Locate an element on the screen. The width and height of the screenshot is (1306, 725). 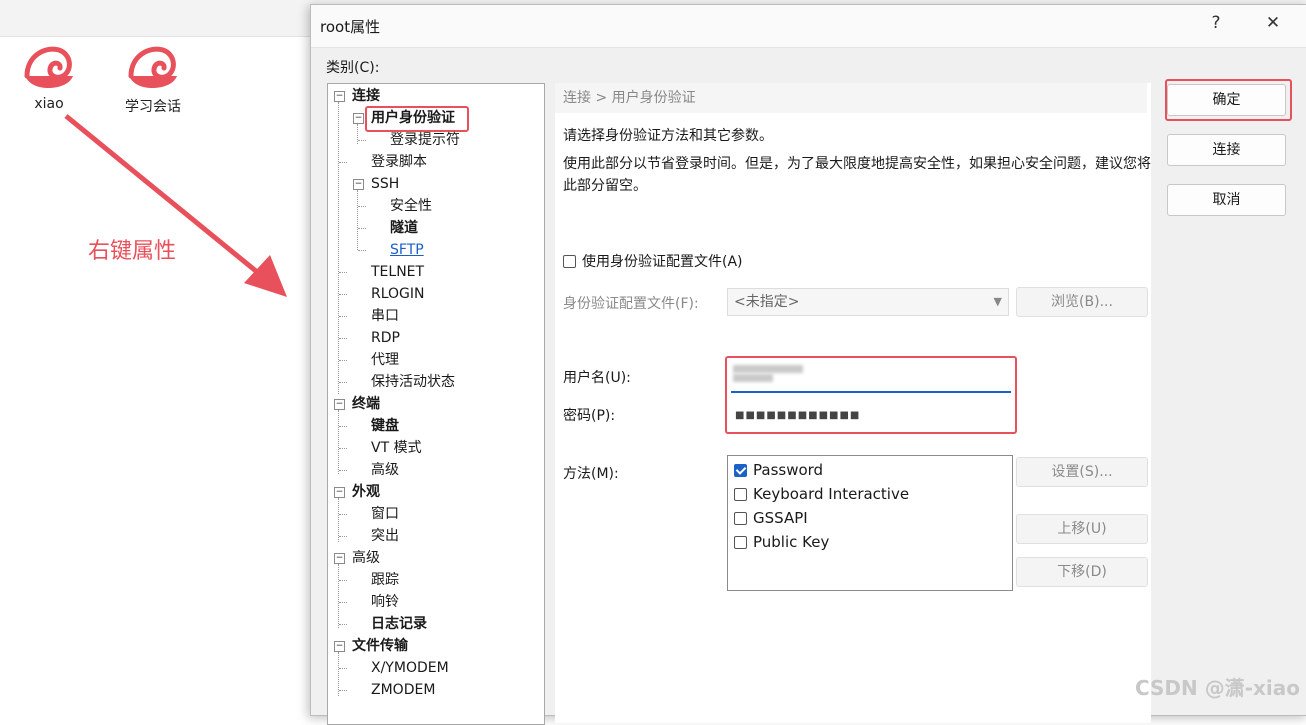
method-gssapi: GSSAPI is located at coordinates (771, 518).